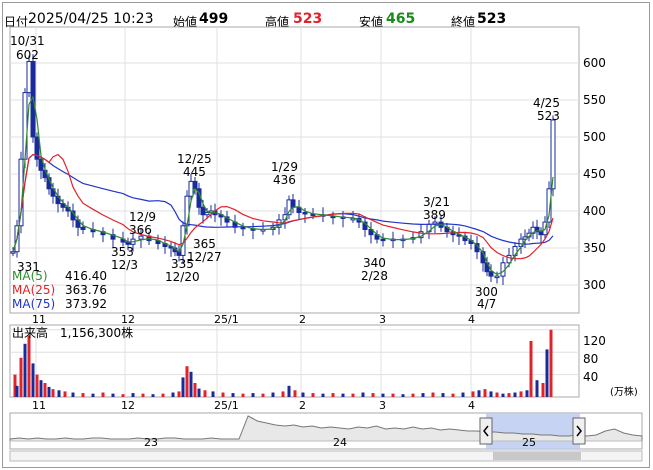 The height and width of the screenshot is (470, 653). I want to click on volume-tick: 120, so click(594, 341).